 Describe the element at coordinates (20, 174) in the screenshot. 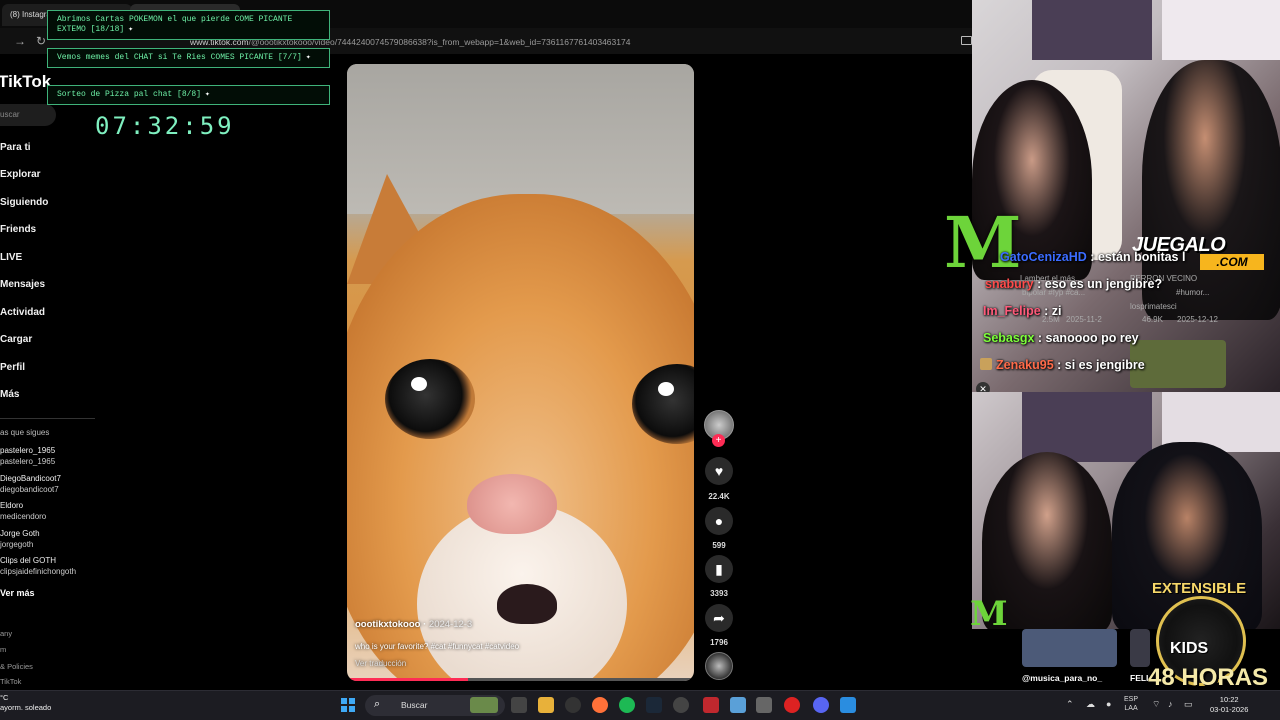

I see `sidebar-nav-item: Explorar` at that location.